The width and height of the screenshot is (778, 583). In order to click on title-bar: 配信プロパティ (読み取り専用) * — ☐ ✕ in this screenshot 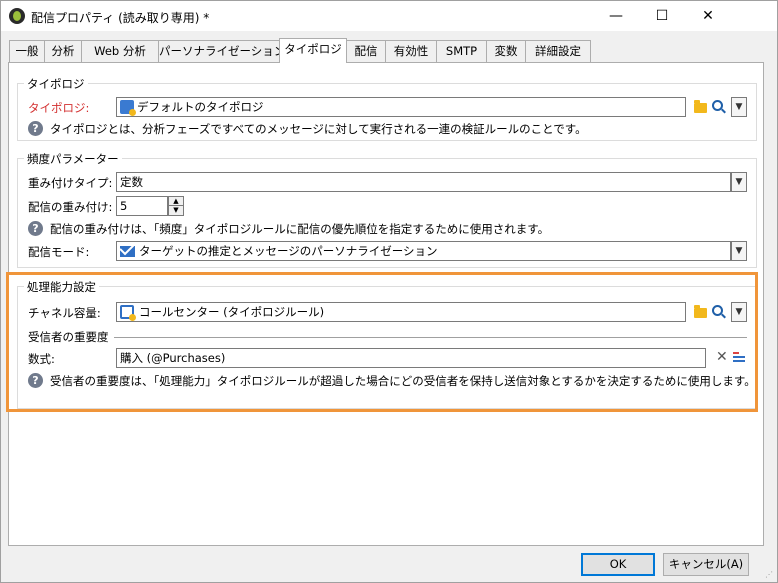, I will do `click(389, 16)`.